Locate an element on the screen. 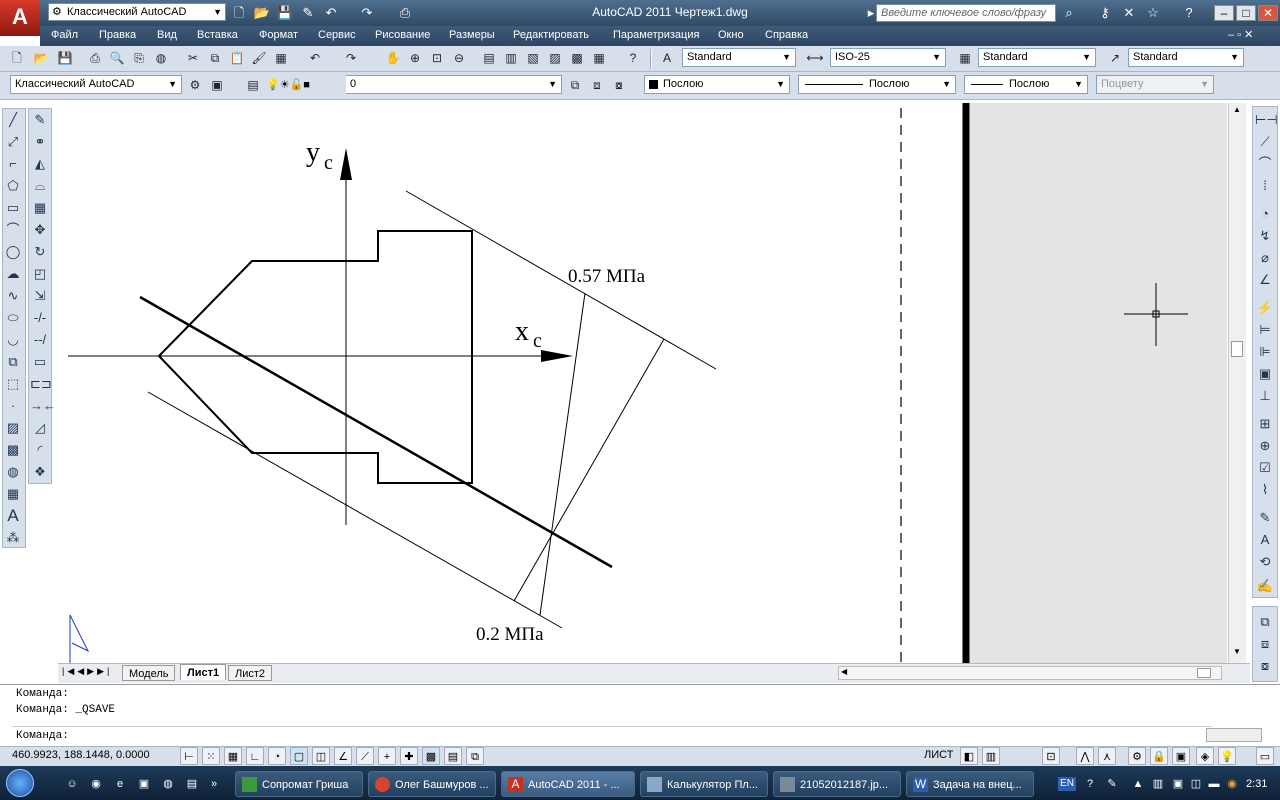 The height and width of the screenshot is (800, 1280). scroll-down-icon: ▼ is located at coordinates (1237, 653).